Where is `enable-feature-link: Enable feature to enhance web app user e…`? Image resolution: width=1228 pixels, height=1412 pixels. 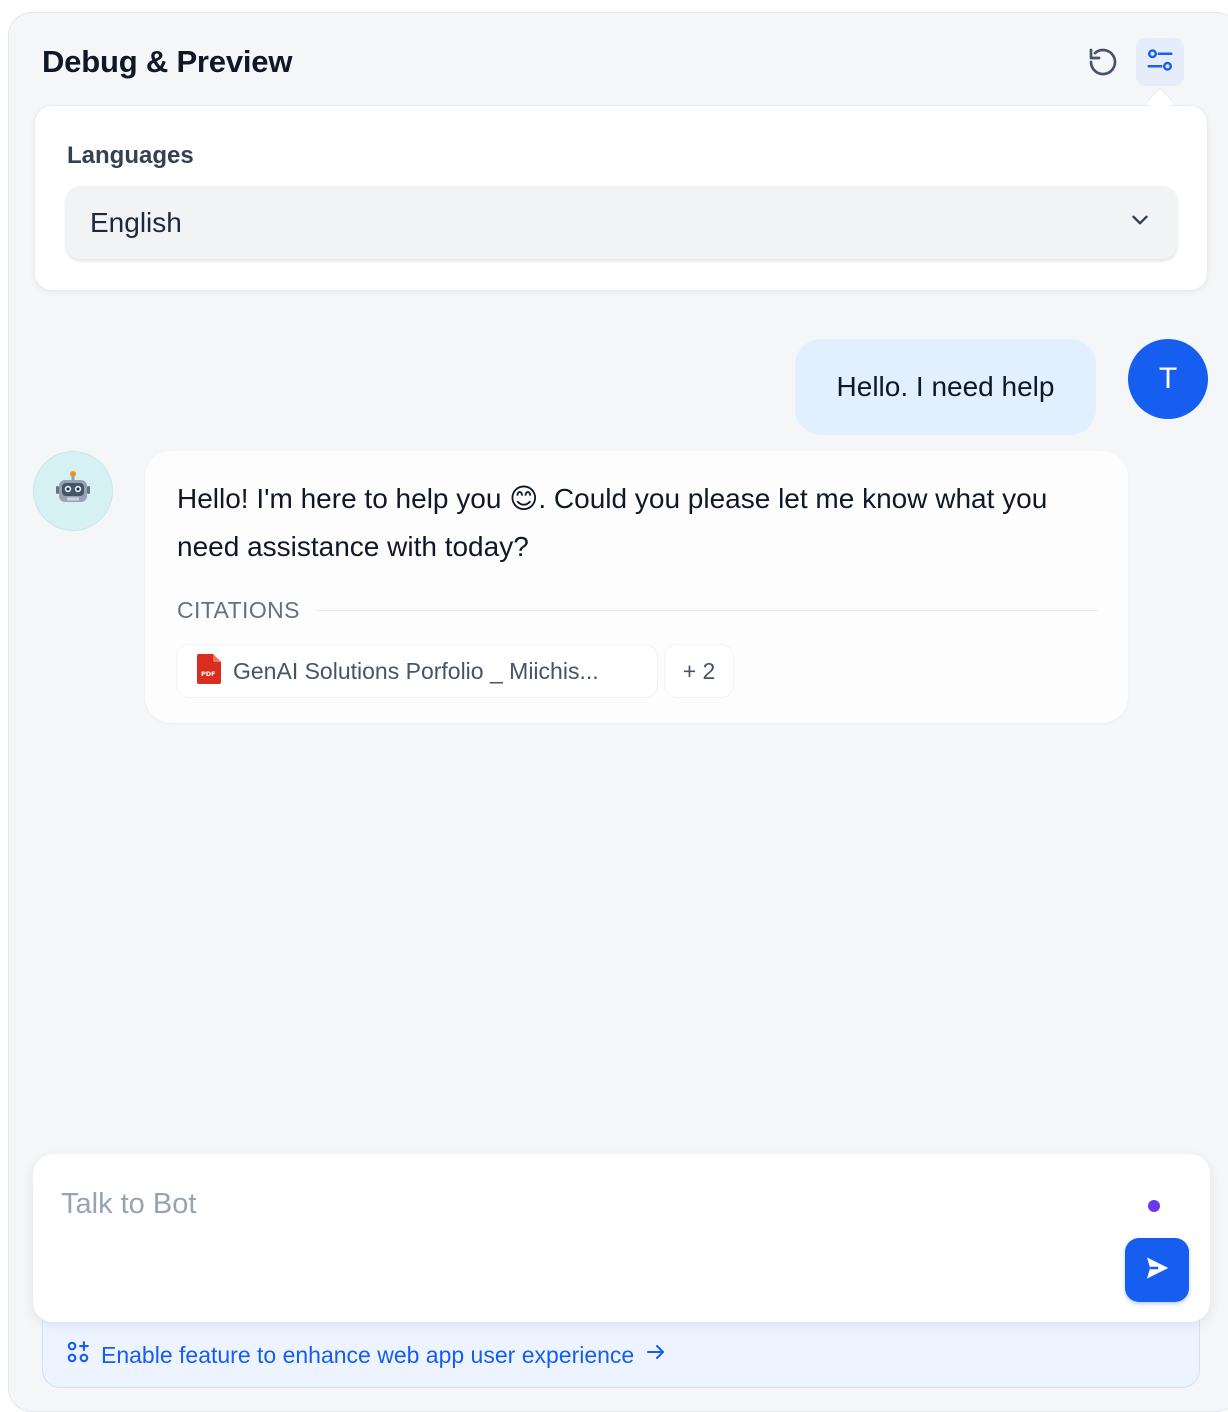 enable-feature-link: Enable feature to enhance web app user e… is located at coordinates (366, 1355).